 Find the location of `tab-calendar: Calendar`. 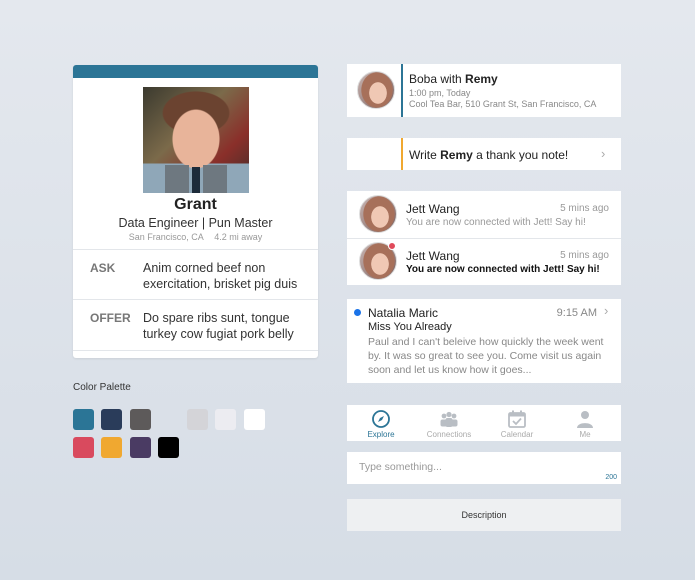

tab-calendar: Calendar is located at coordinates (517, 423).